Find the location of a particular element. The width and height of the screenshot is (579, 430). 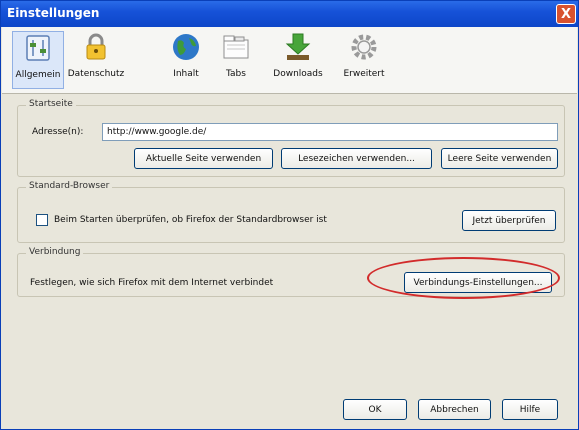

check-now-button: Jetzt überprüfen is located at coordinates (509, 220).